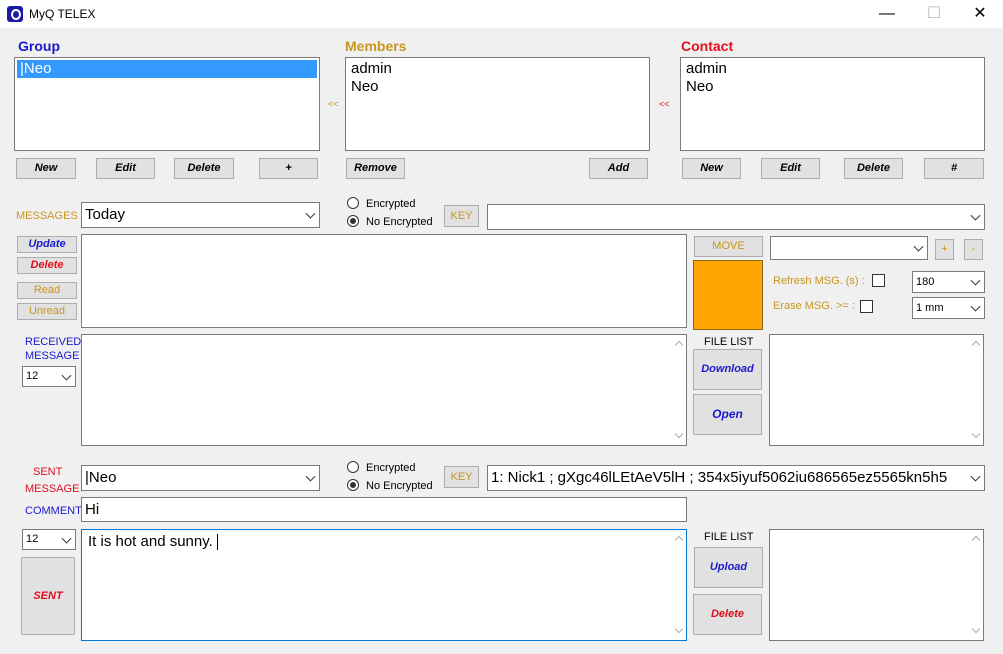 This screenshot has width=1003, height=654. Describe the element at coordinates (832, 69) in the screenshot. I see `contact-list-item: admin` at that location.